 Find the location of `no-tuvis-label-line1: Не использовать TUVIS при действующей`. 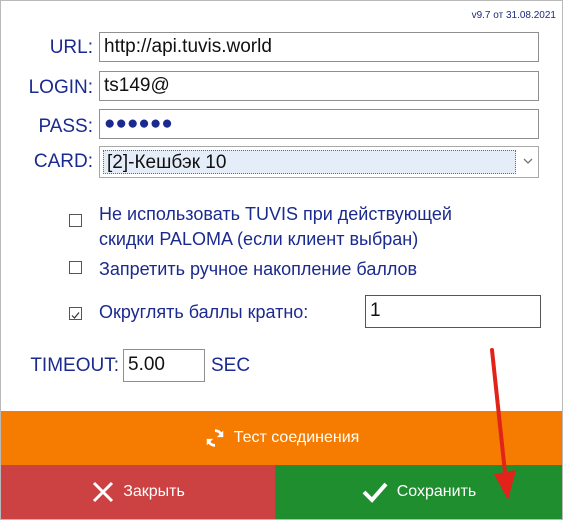

no-tuvis-label-line1: Не использовать TUVIS при действующей is located at coordinates (275, 214).